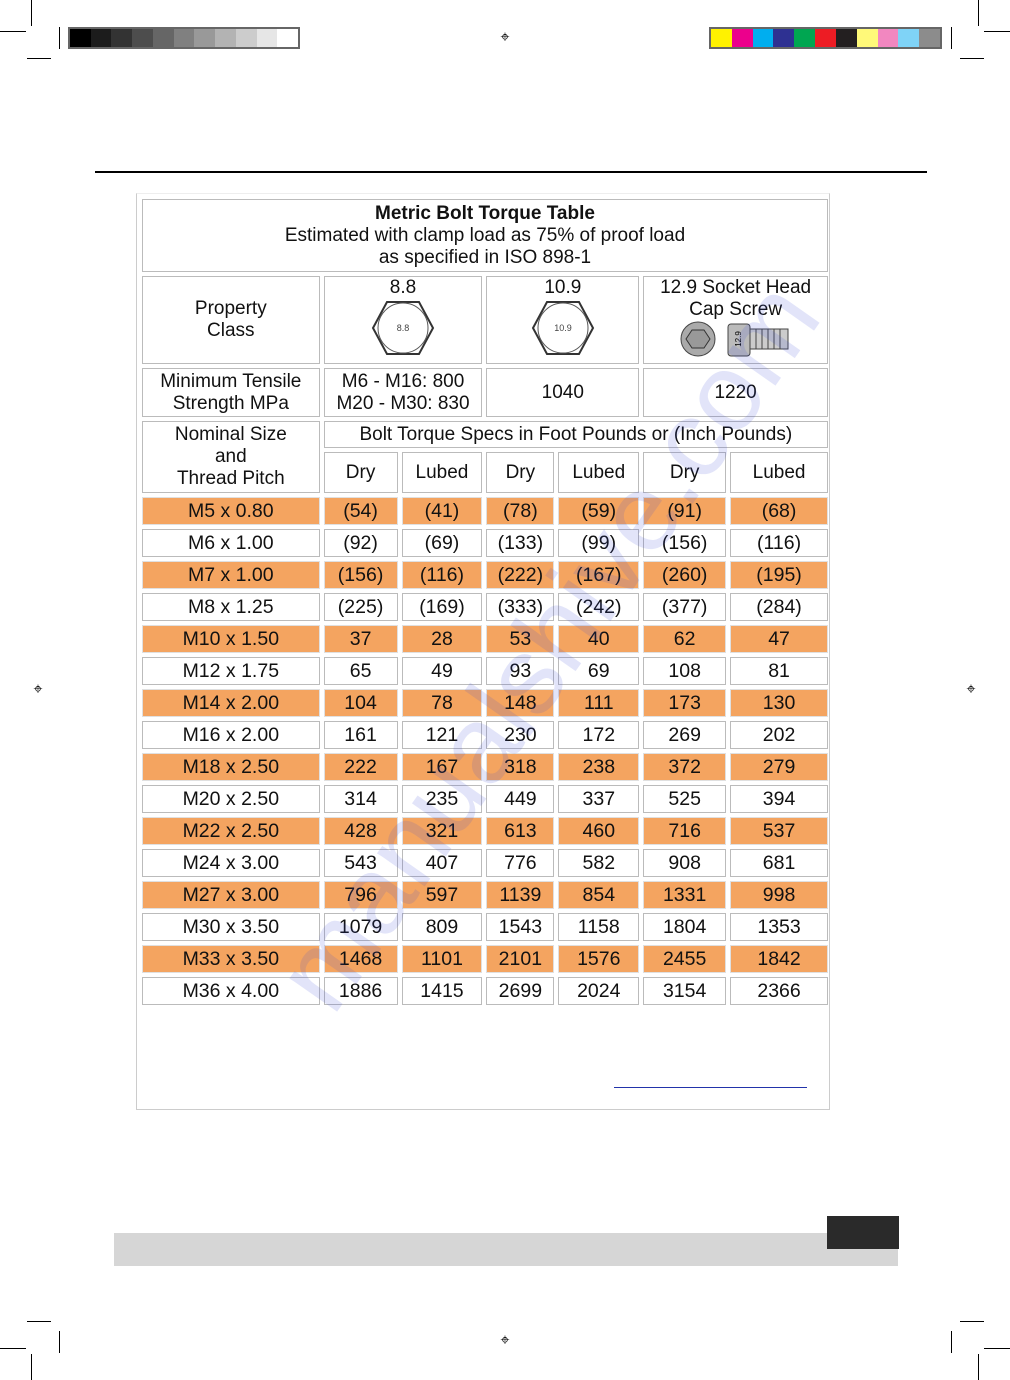  Describe the element at coordinates (231, 703) in the screenshot. I see `nominal-size-cell: M14 x 2.00` at that location.